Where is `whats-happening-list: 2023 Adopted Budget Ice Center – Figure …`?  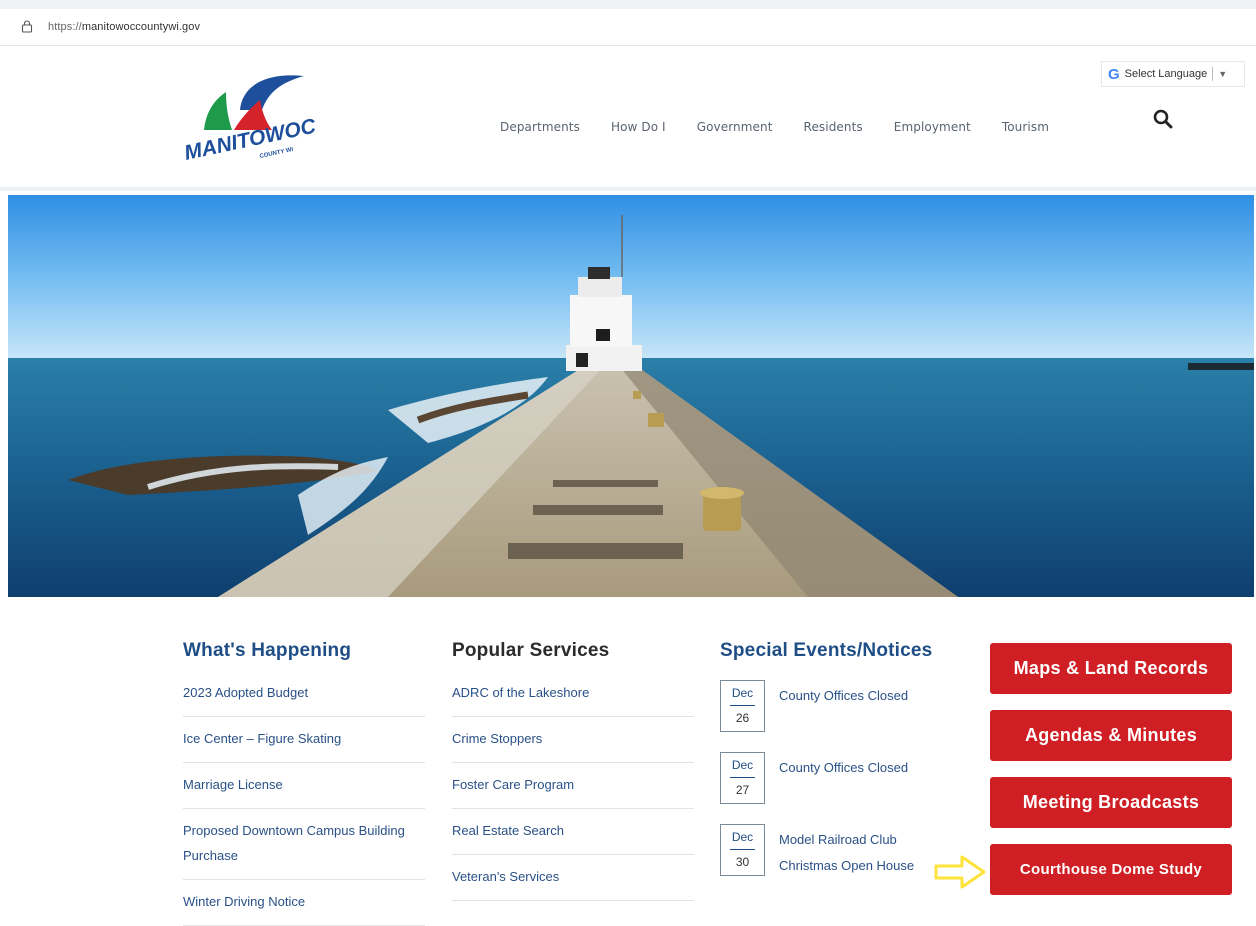 whats-happening-list: 2023 Adopted Budget Ice Center – Figure … is located at coordinates (304, 803).